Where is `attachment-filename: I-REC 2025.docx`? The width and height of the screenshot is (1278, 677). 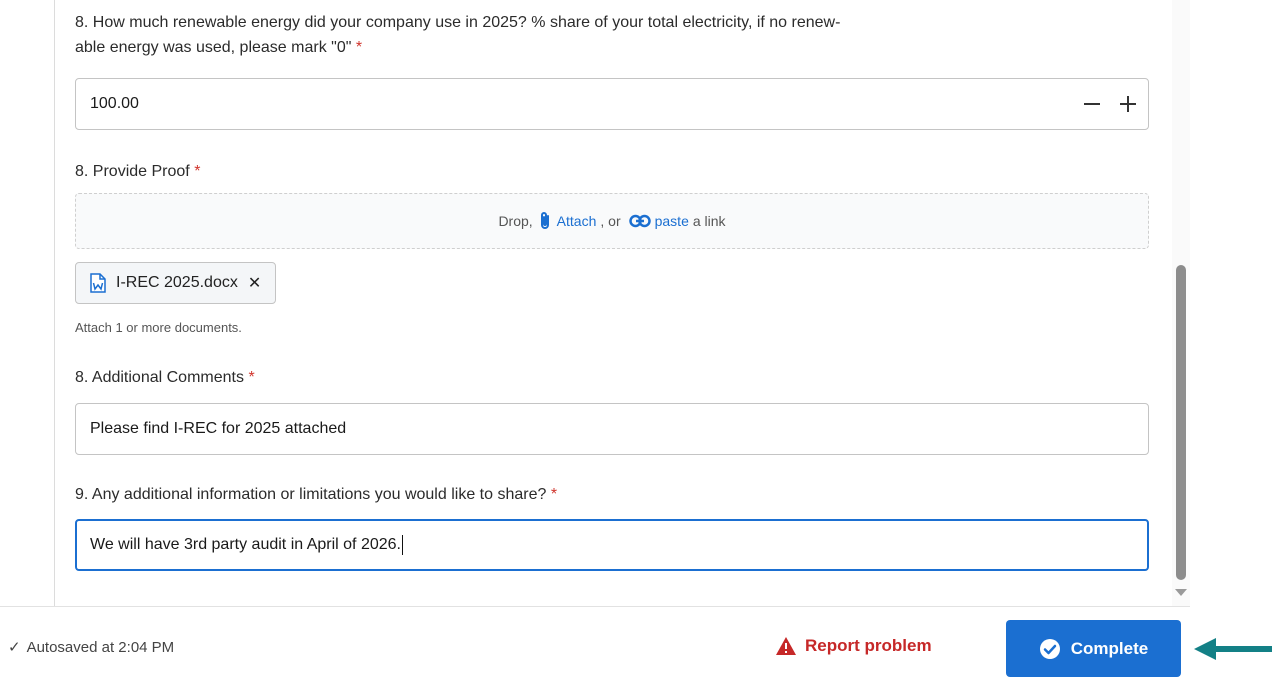
attachment-filename: I-REC 2025.docx is located at coordinates (177, 282).